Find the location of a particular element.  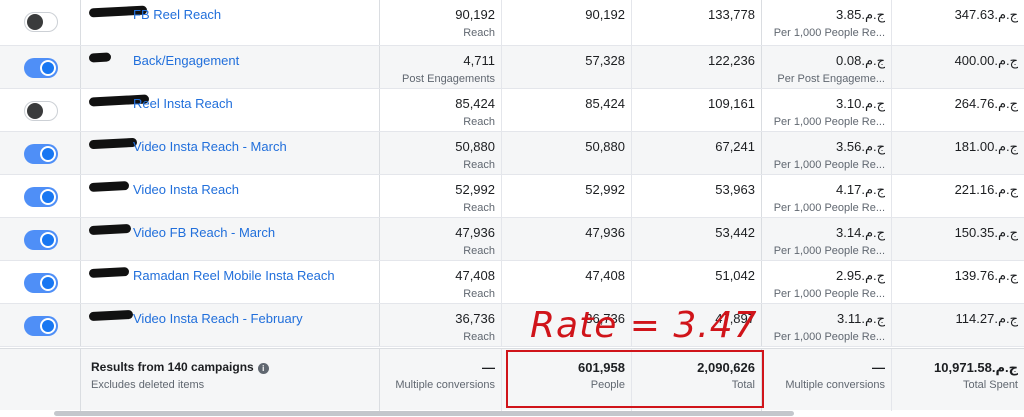

results-value: 90,192 is located at coordinates (475, 14).